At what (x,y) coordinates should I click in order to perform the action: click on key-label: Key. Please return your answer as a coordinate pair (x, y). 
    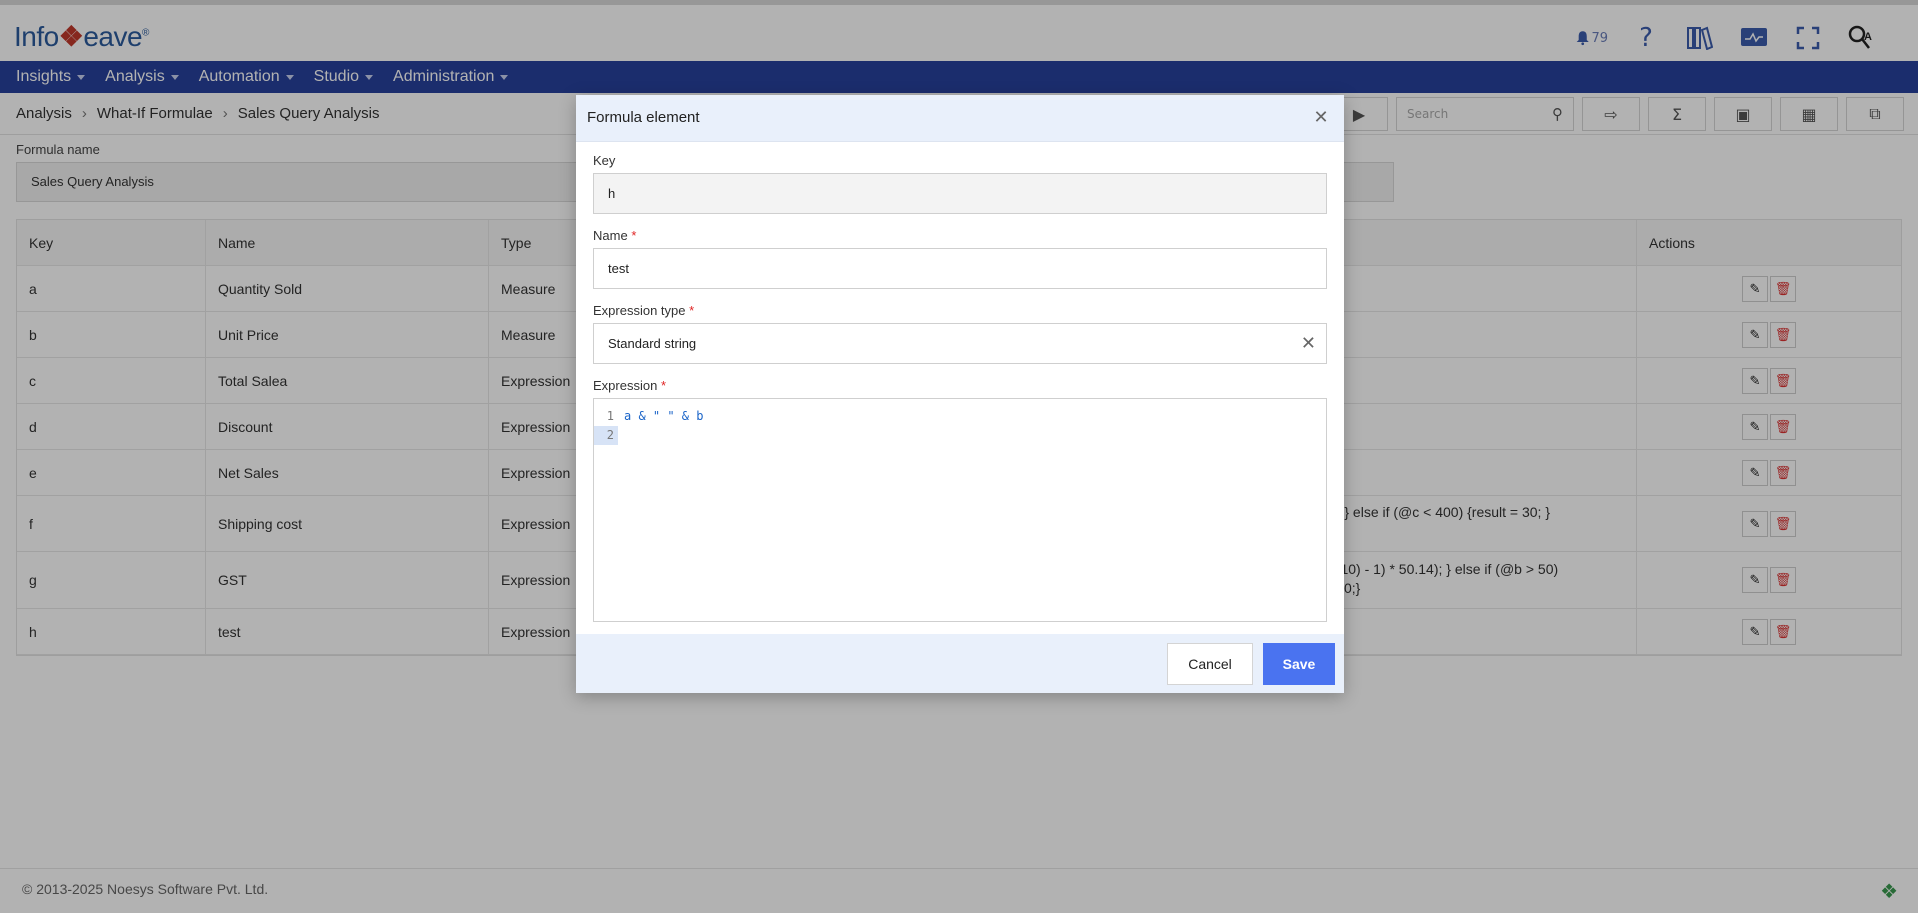
    Looking at the image, I should click on (604, 160).